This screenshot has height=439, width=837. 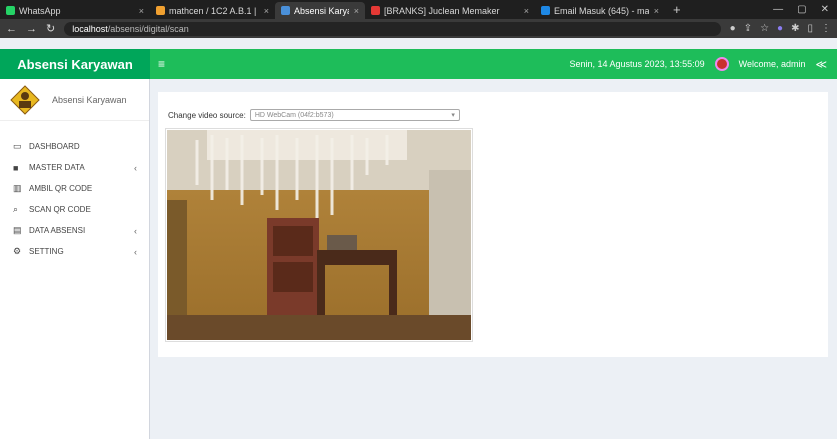 What do you see at coordinates (354, 115) in the screenshot?
I see `video-source-select: HD WebCam (04f2:b573) ▾` at bounding box center [354, 115].